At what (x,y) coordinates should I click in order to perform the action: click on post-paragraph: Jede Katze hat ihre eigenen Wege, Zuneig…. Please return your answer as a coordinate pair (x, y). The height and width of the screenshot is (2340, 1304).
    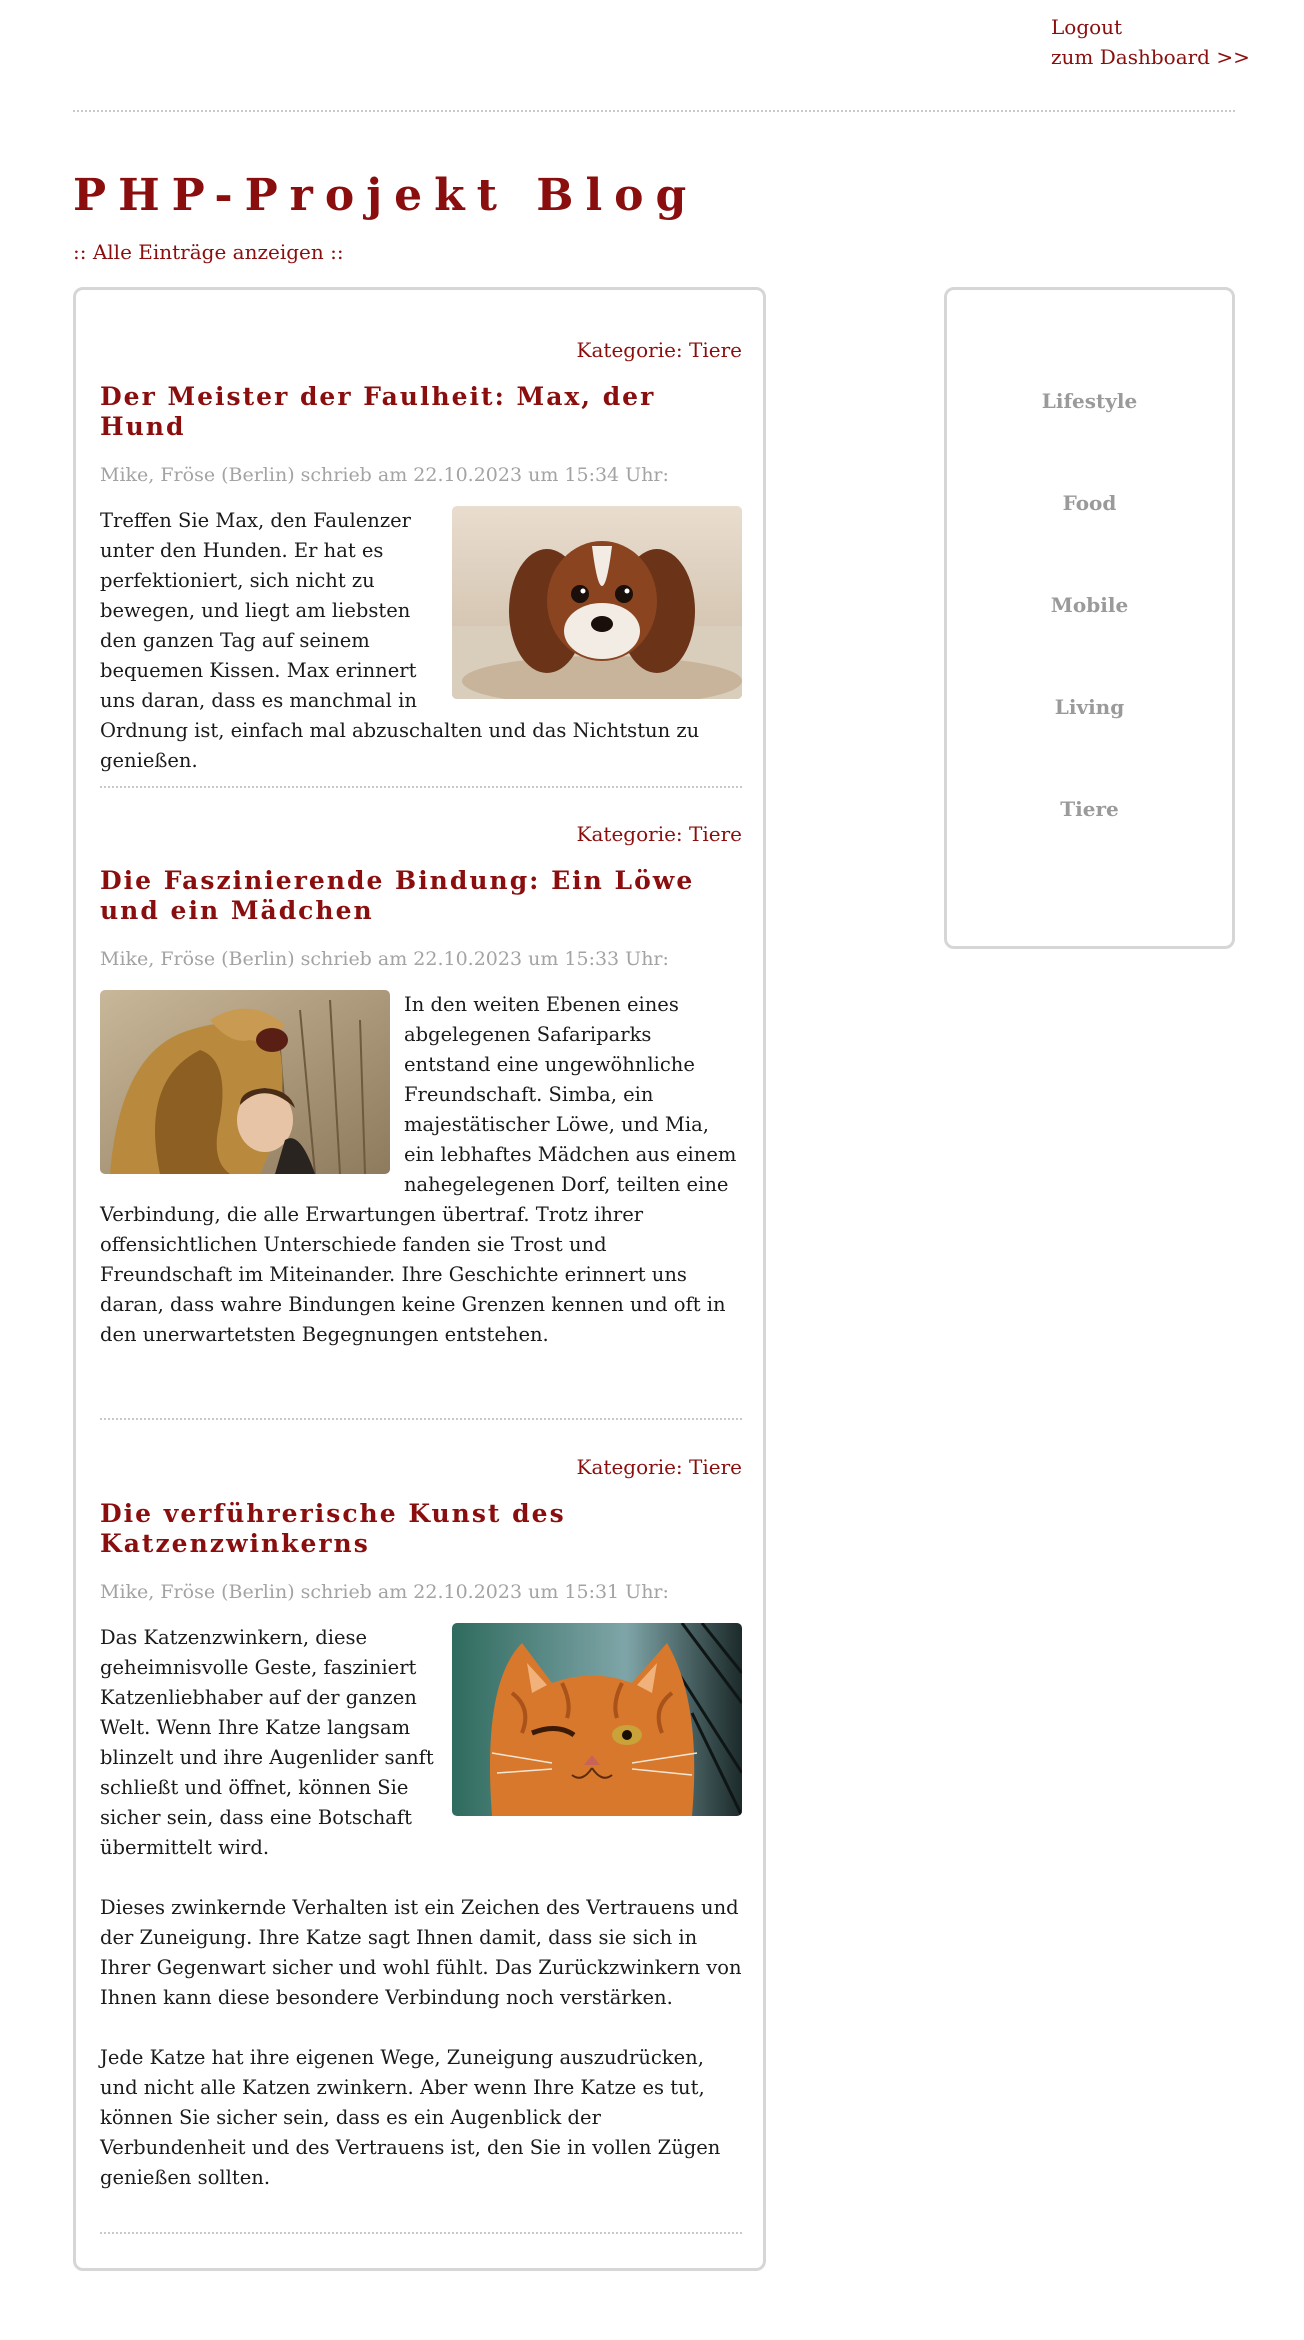
    Looking at the image, I should click on (410, 2117).